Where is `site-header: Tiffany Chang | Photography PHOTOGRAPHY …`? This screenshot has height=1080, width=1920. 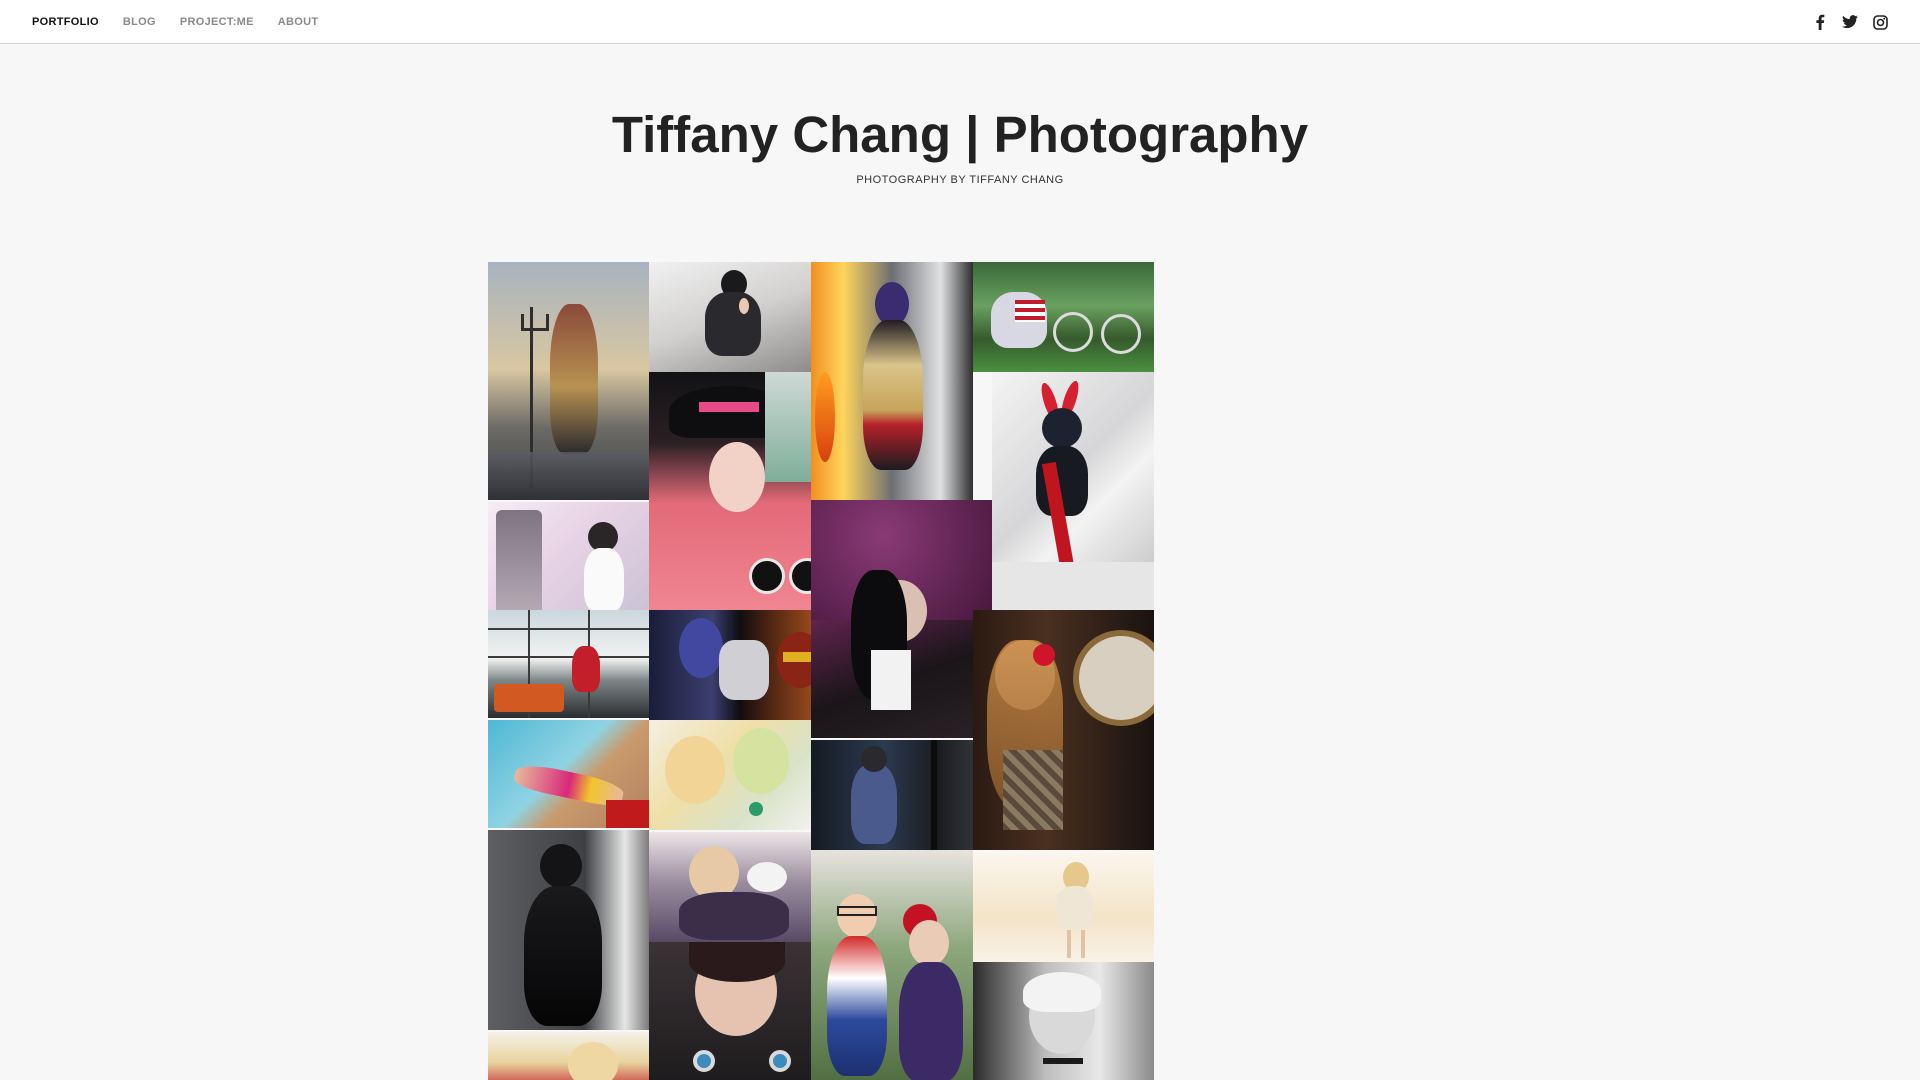 site-header: Tiffany Chang | Photography PHOTOGRAPHY … is located at coordinates (960, 145).